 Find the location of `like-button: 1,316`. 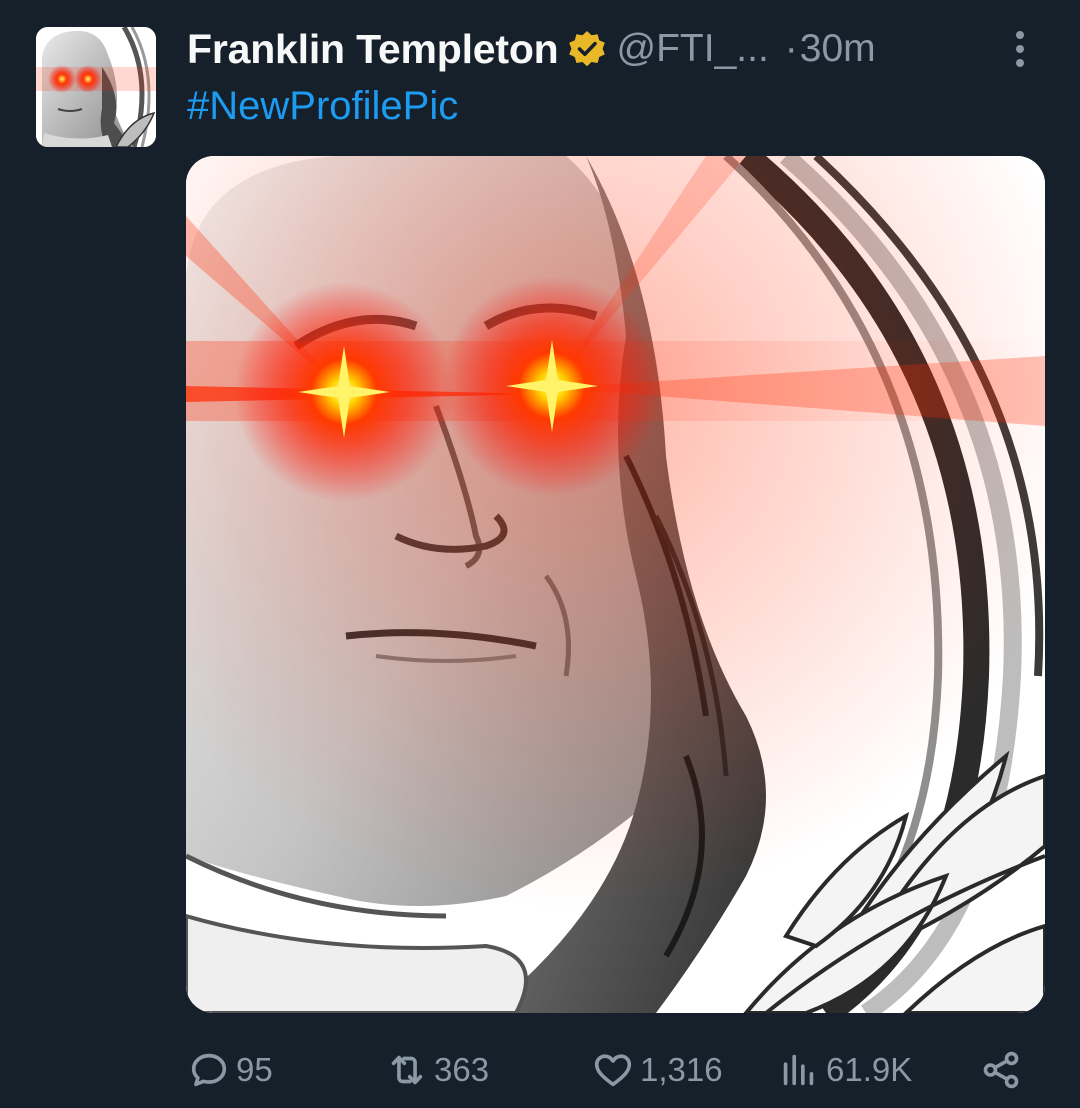

like-button: 1,316 is located at coordinates (656, 1070).